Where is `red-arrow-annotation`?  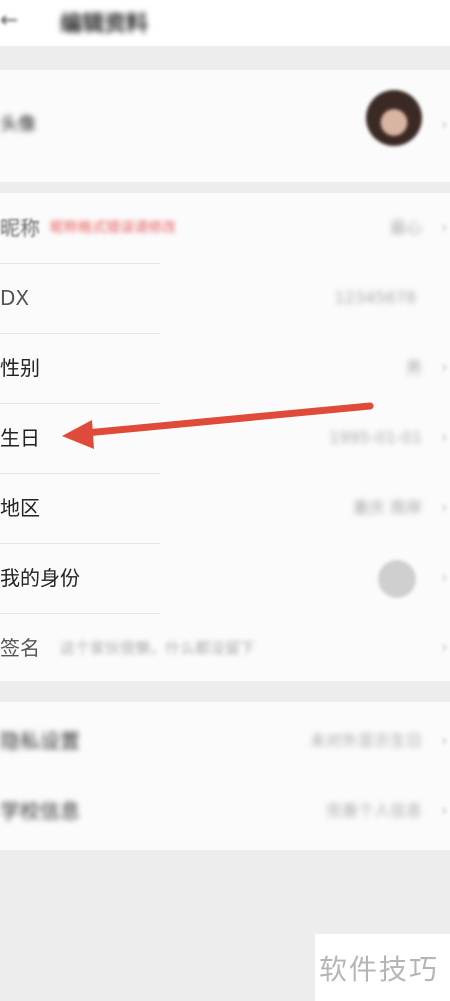 red-arrow-annotation is located at coordinates (218, 425).